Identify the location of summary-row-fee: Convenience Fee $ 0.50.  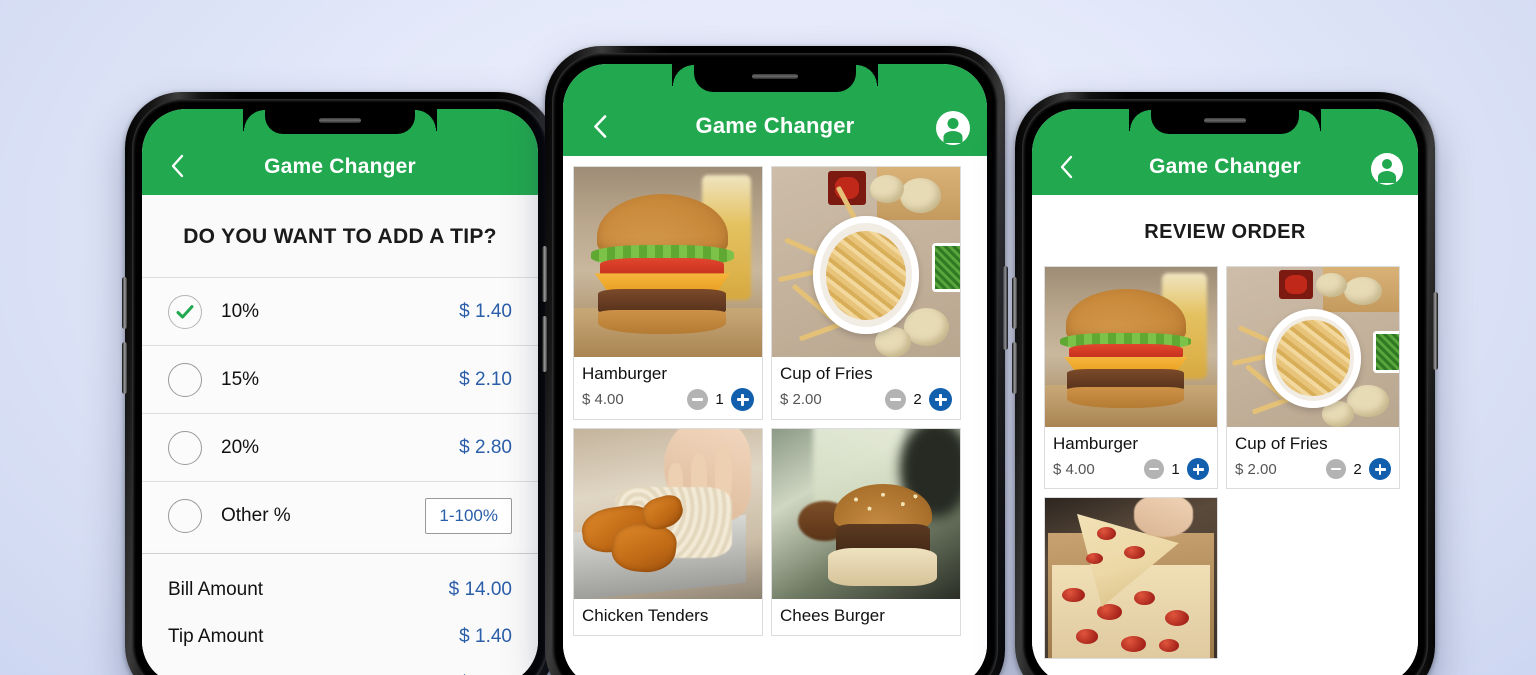
(340, 667).